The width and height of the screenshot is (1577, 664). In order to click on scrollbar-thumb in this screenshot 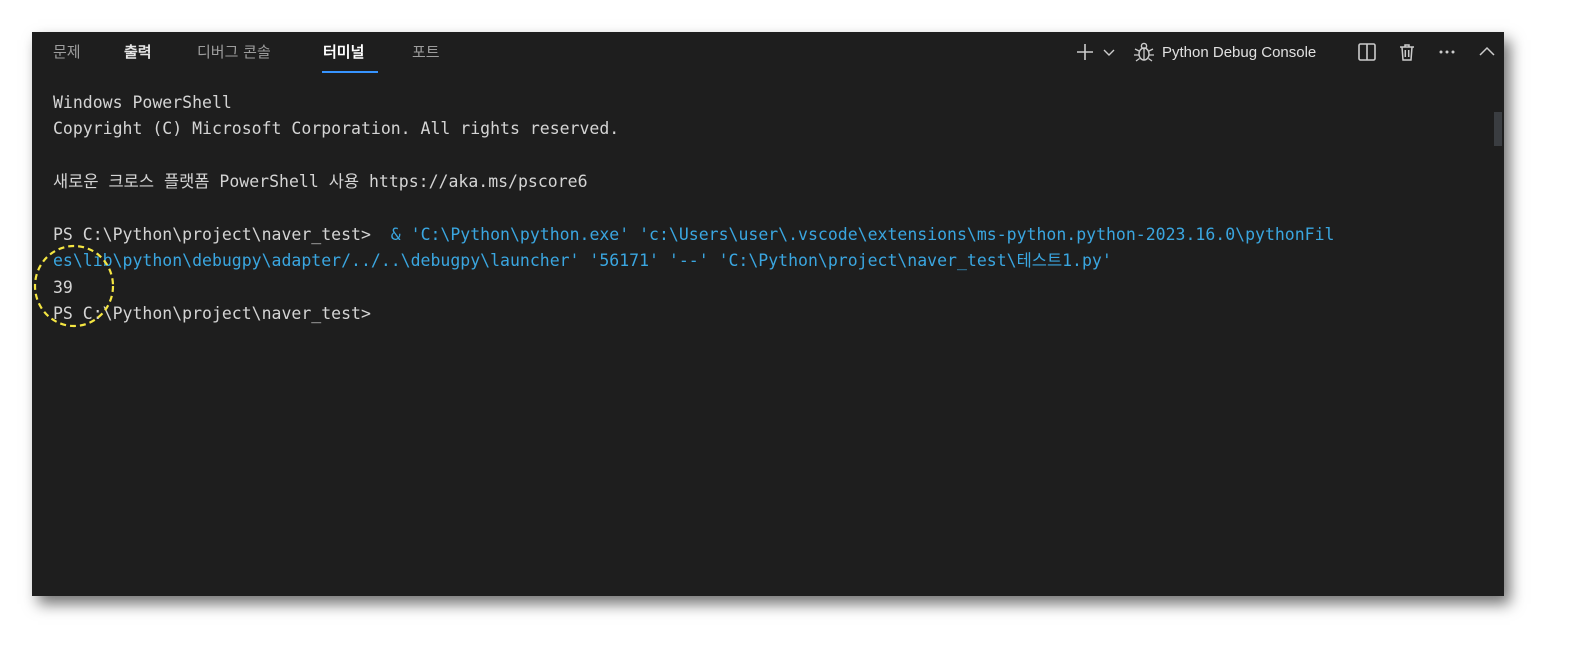, I will do `click(1498, 129)`.